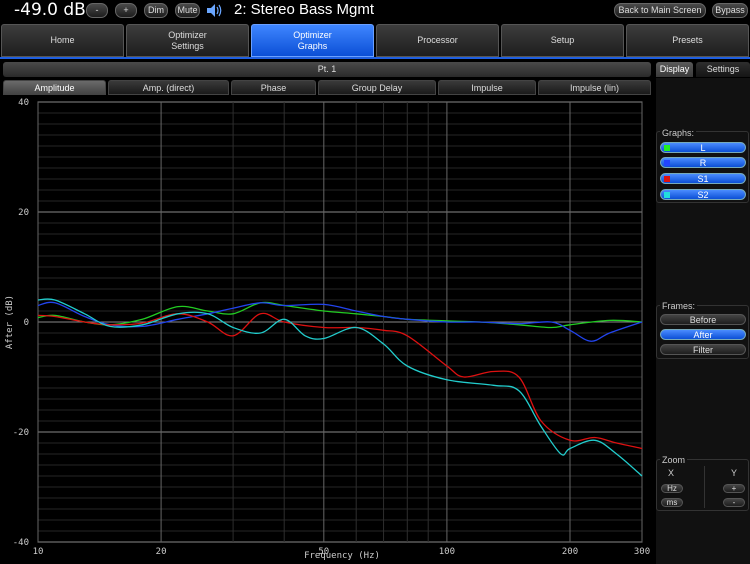 The image size is (750, 564). Describe the element at coordinates (304, 9) in the screenshot. I see `preset-title: 2: Stereo Bass Mgmt` at that location.